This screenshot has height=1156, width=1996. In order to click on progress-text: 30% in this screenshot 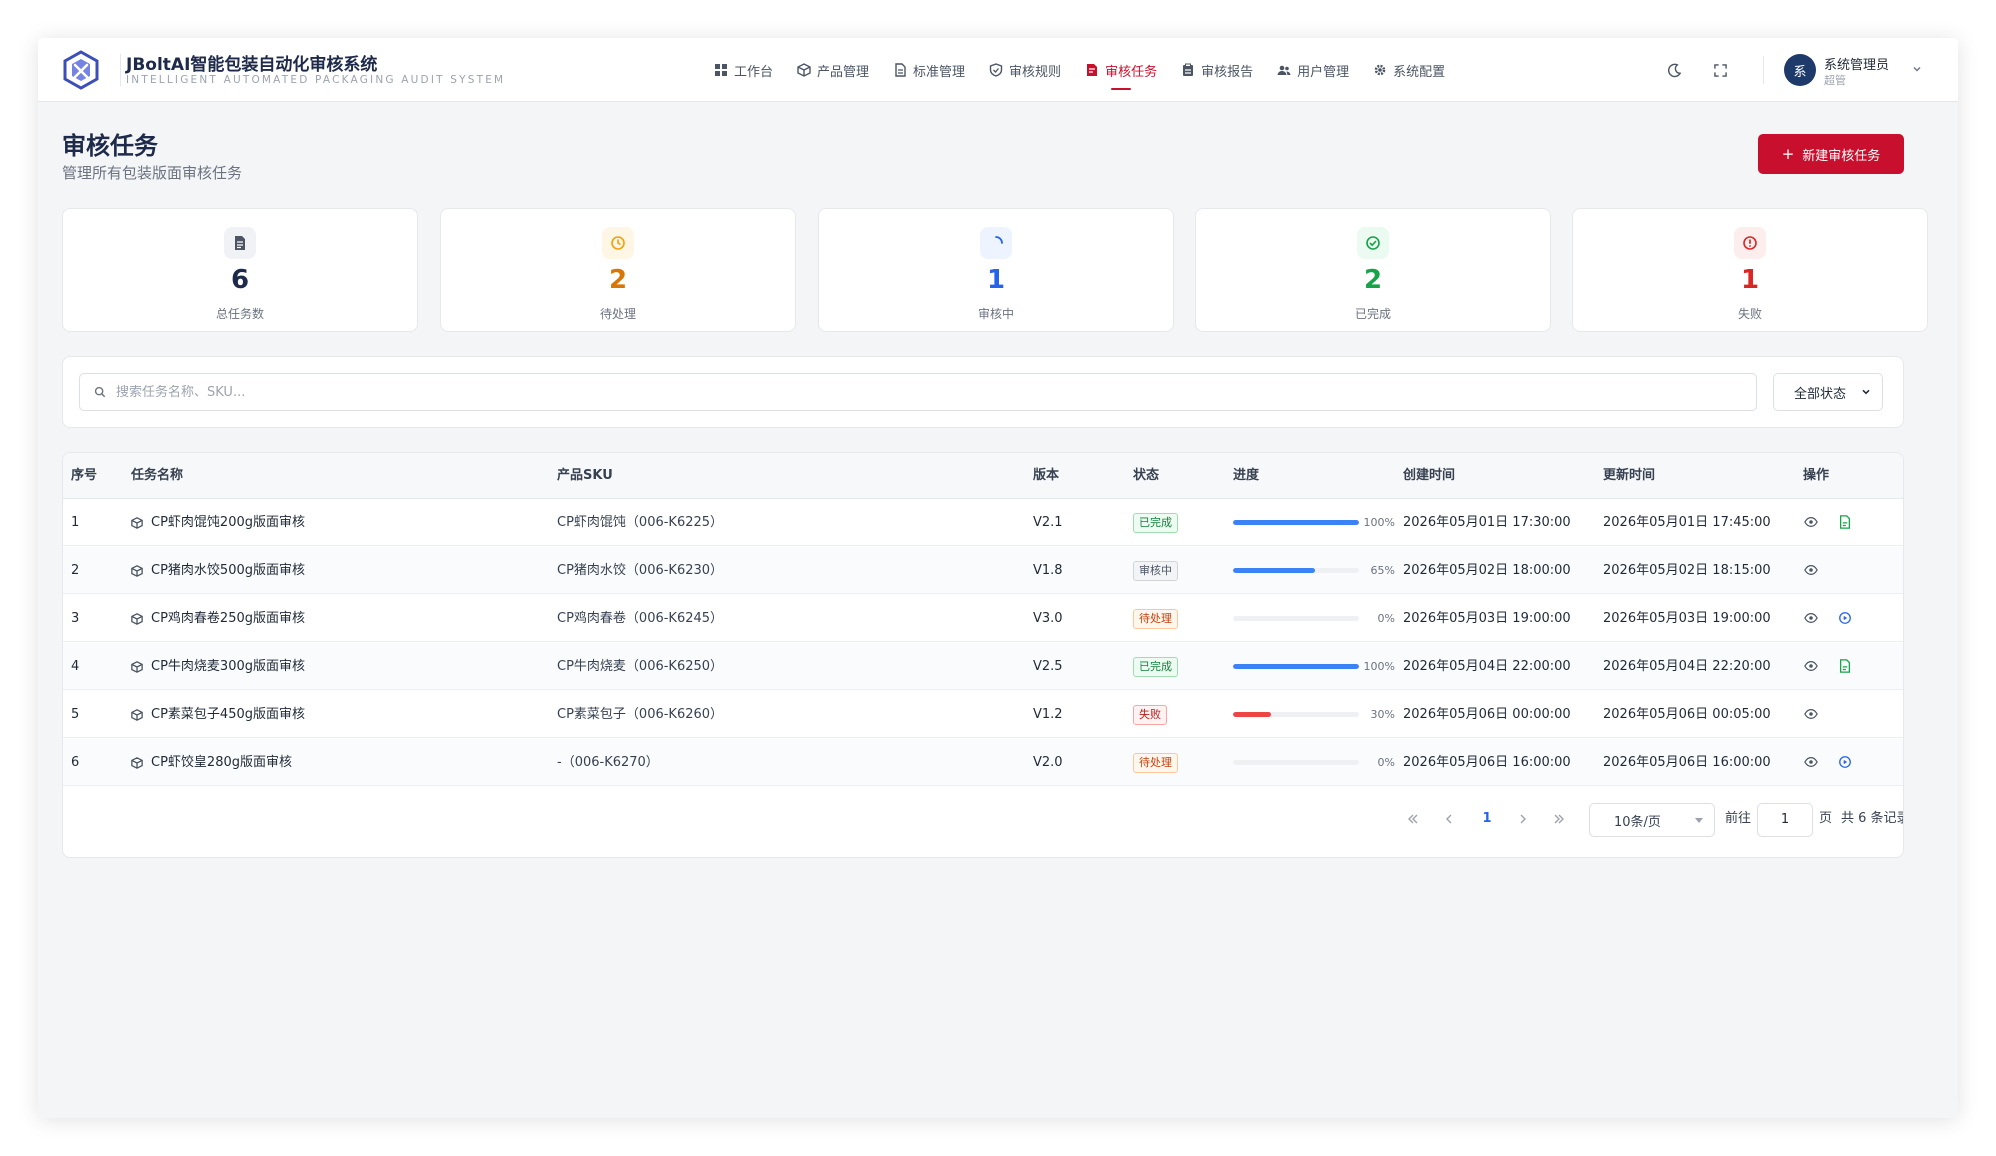, I will do `click(1382, 714)`.